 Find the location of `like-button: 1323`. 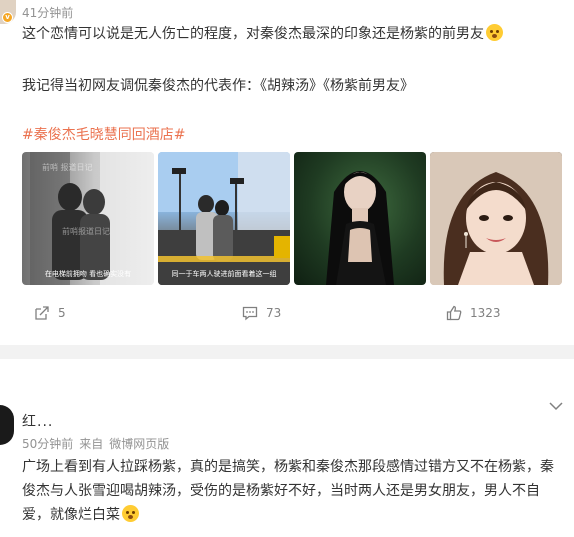

like-button: 1323 is located at coordinates (473, 313).